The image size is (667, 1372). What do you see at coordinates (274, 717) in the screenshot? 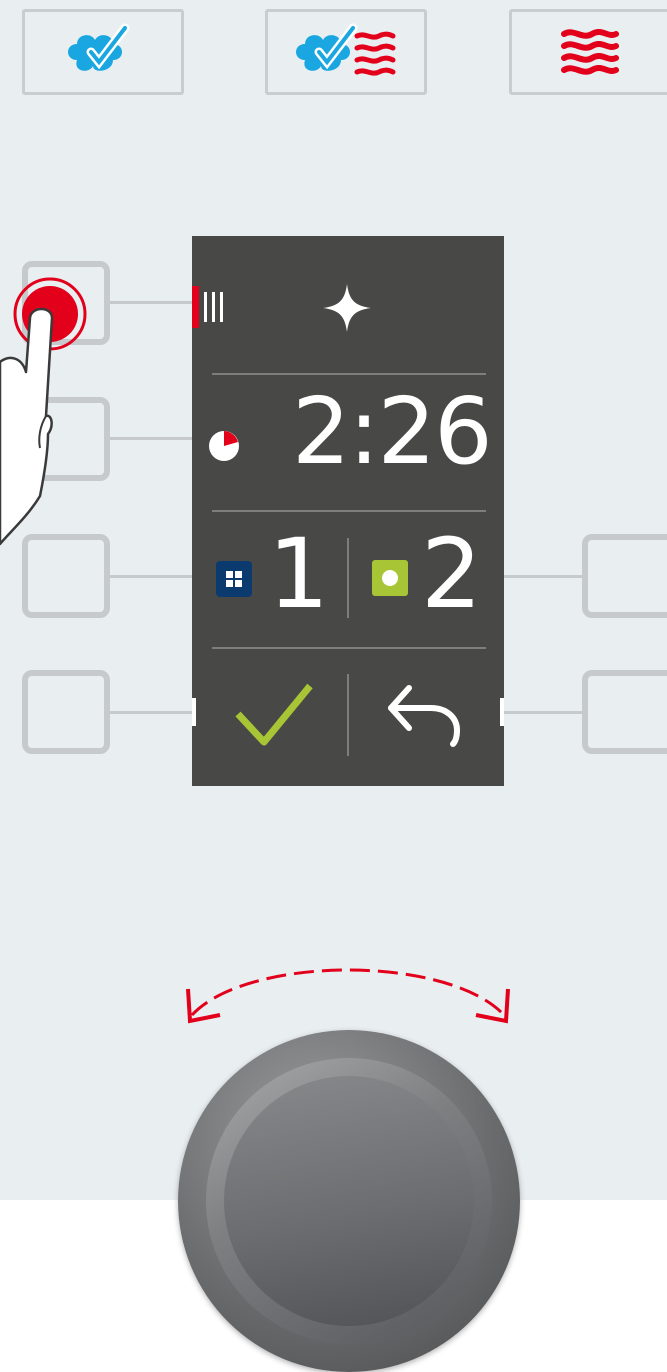
I see `checkmark-icon` at bounding box center [274, 717].